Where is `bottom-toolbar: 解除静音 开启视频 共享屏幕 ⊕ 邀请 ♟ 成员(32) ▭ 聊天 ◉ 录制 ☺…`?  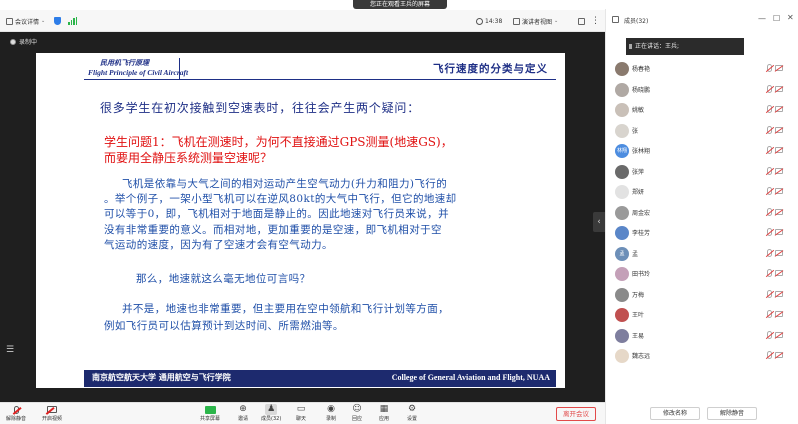 bottom-toolbar: 解除静音 开启视频 共享屏幕 ⊕ 邀请 ♟ 成员(32) ▭ 聊天 ◉ 录制 ☺… is located at coordinates (302, 413).